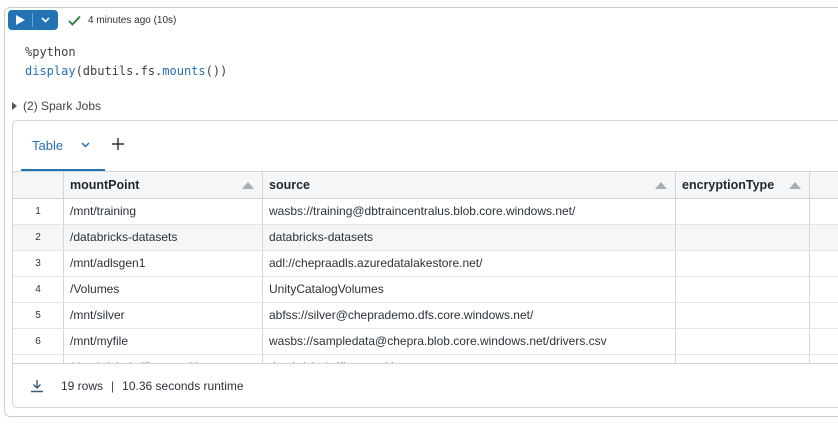  Describe the element at coordinates (132, 20) in the screenshot. I see `run-status: 4 minutes ago (10s)` at that location.